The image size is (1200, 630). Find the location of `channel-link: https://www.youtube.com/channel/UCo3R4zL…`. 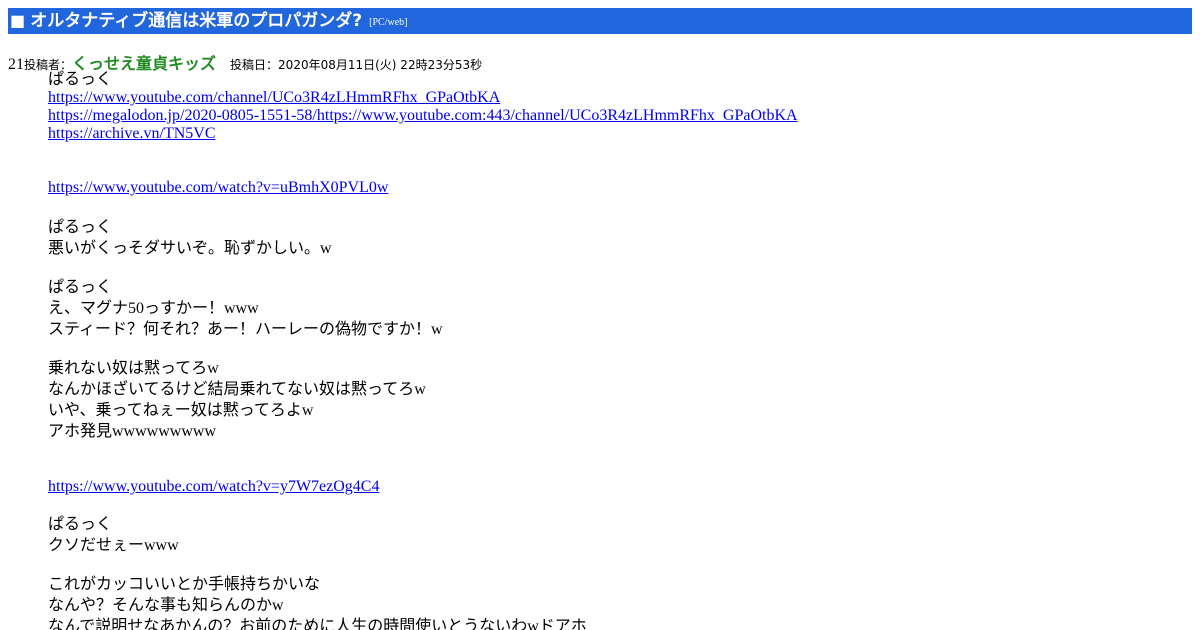

channel-link: https://www.youtube.com/channel/UCo3R4zL… is located at coordinates (618, 98).